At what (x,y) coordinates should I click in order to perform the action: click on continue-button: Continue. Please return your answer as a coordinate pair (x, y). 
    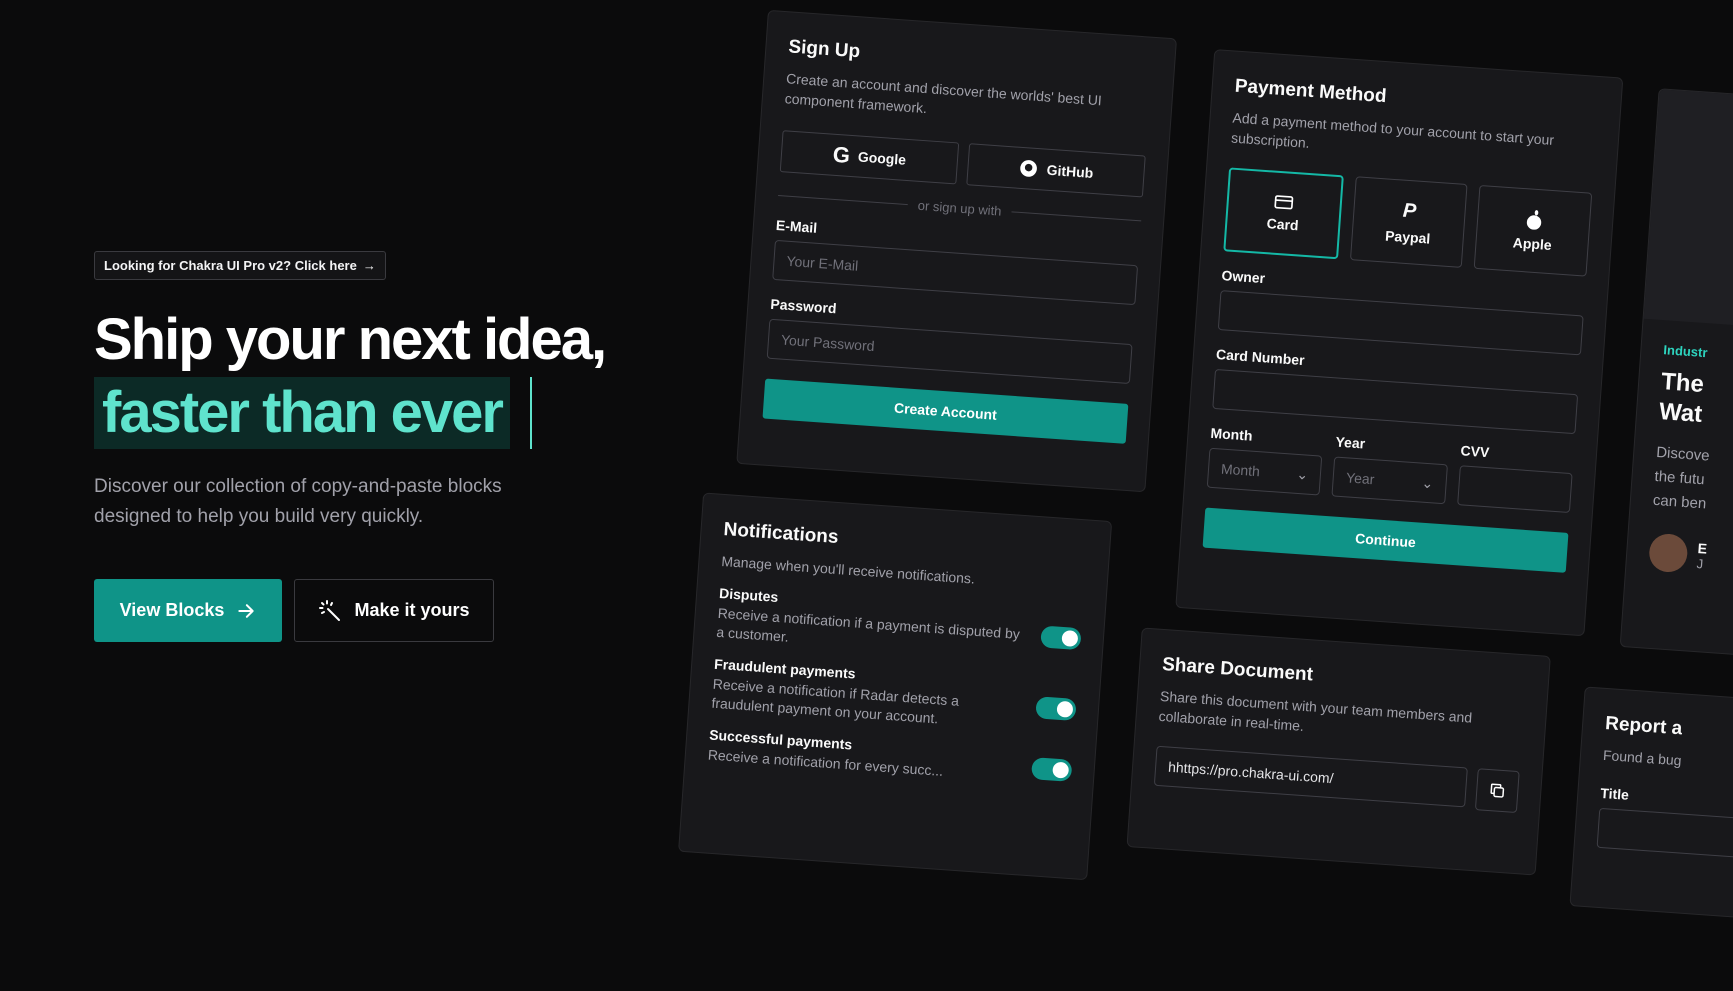
    Looking at the image, I should click on (1385, 540).